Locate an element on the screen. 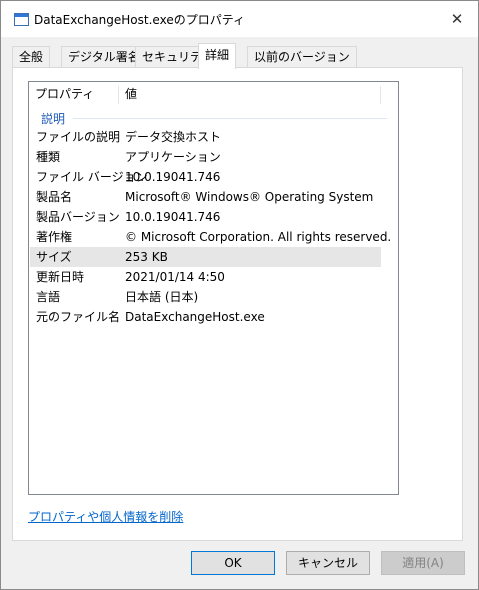 This screenshot has height=590, width=479. property-value: 日本語 (日本) is located at coordinates (162, 297).